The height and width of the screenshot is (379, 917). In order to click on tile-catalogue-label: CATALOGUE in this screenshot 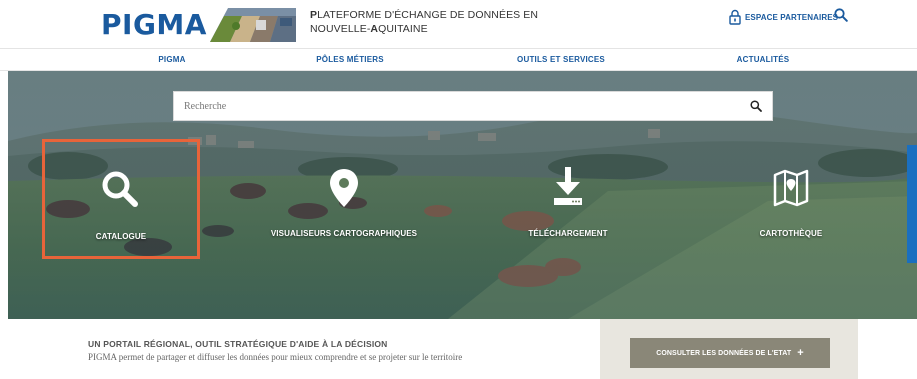, I will do `click(121, 236)`.